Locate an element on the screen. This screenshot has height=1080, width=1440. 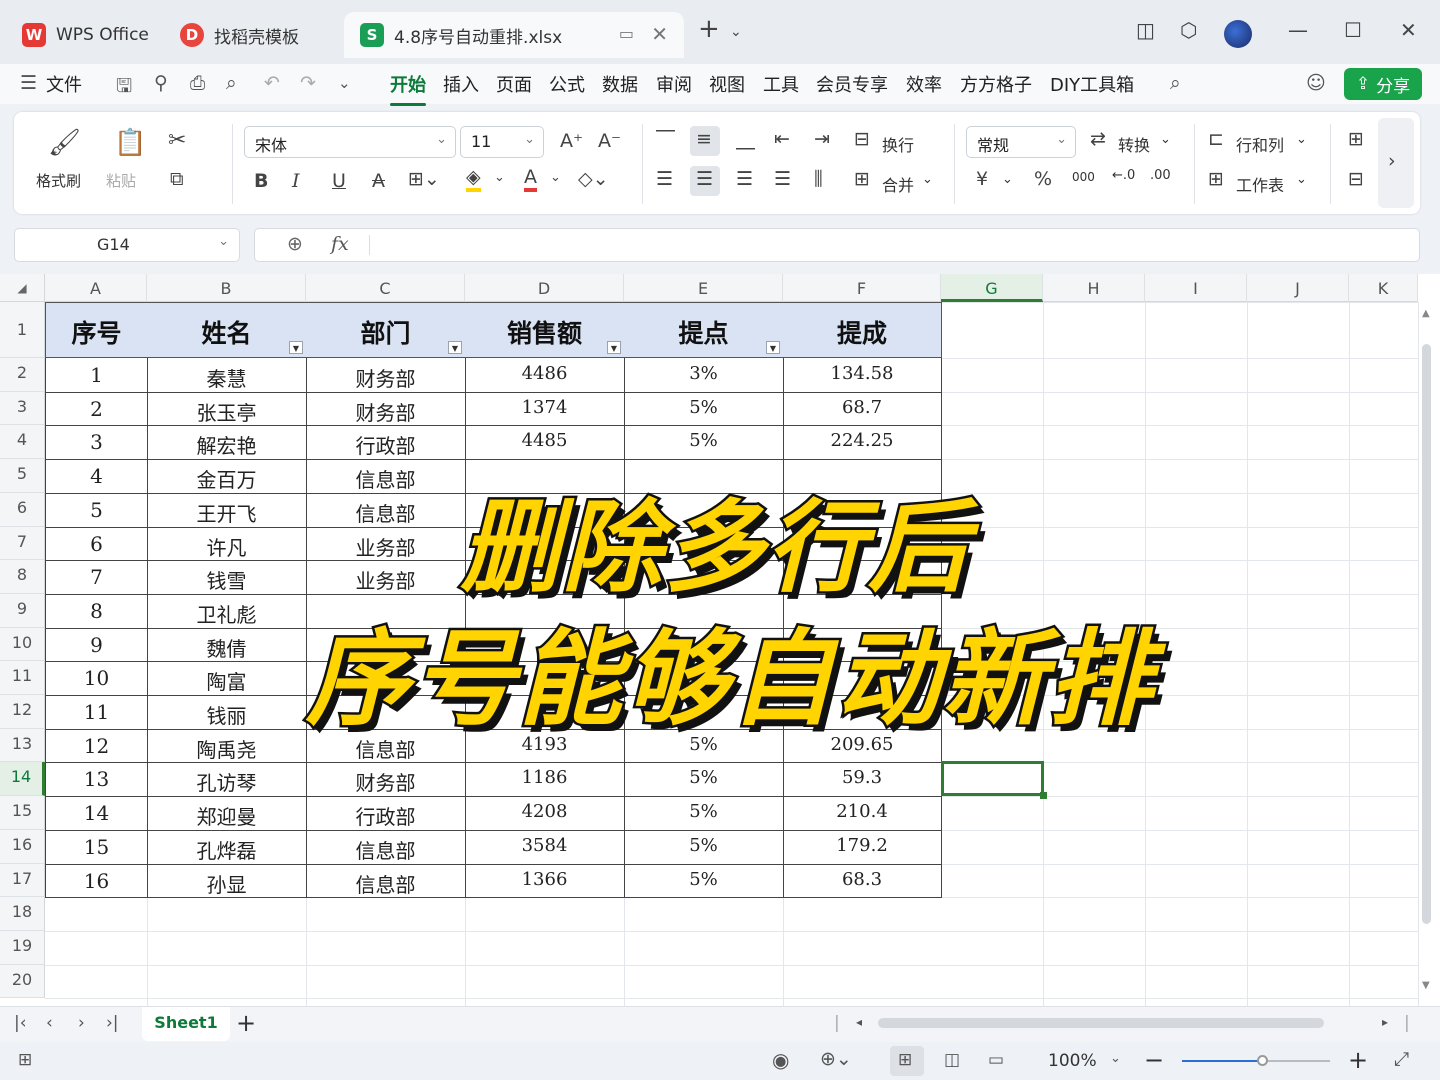
worksheet-button: 工作表 is located at coordinates (1260, 184).